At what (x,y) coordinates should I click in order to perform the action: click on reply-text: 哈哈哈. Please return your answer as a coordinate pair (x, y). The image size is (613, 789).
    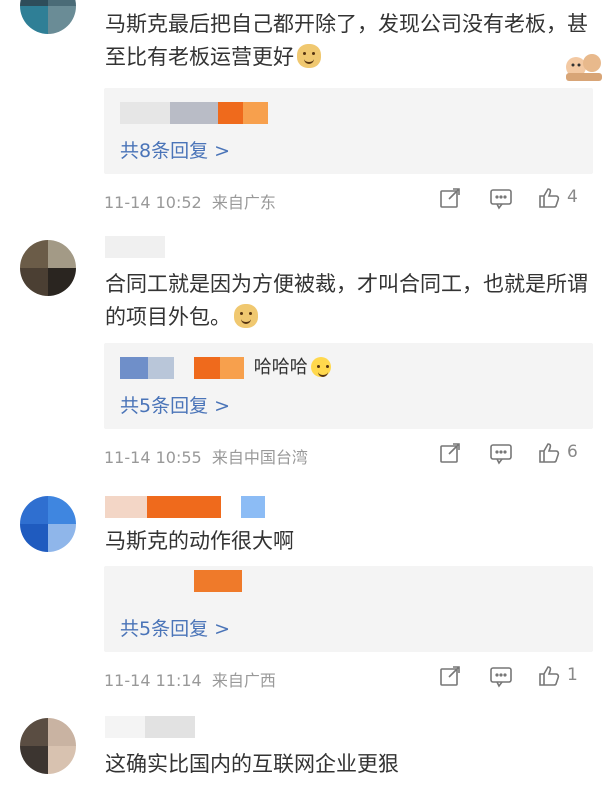
    Looking at the image, I should click on (280, 367).